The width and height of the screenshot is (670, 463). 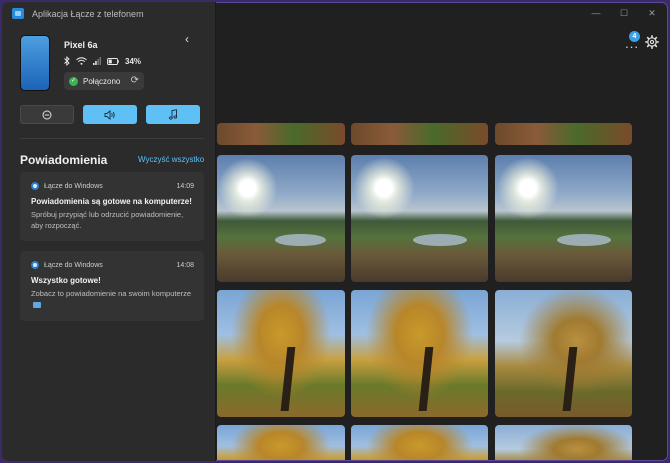 What do you see at coordinates (112, 138) in the screenshot?
I see `divider` at bounding box center [112, 138].